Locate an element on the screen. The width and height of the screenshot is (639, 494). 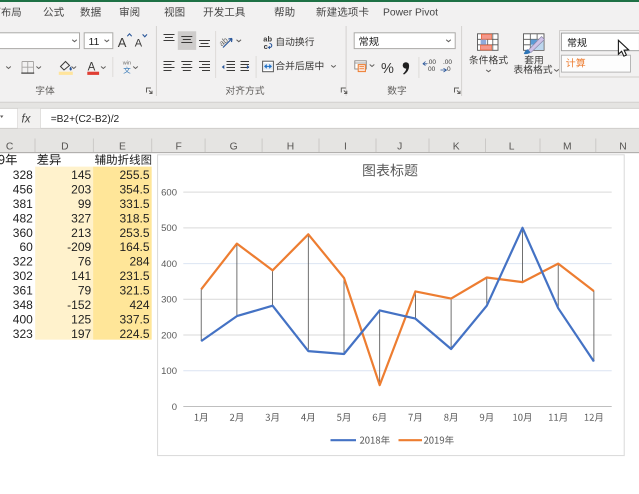
svg-text: 99 is located at coordinates (85, 204).